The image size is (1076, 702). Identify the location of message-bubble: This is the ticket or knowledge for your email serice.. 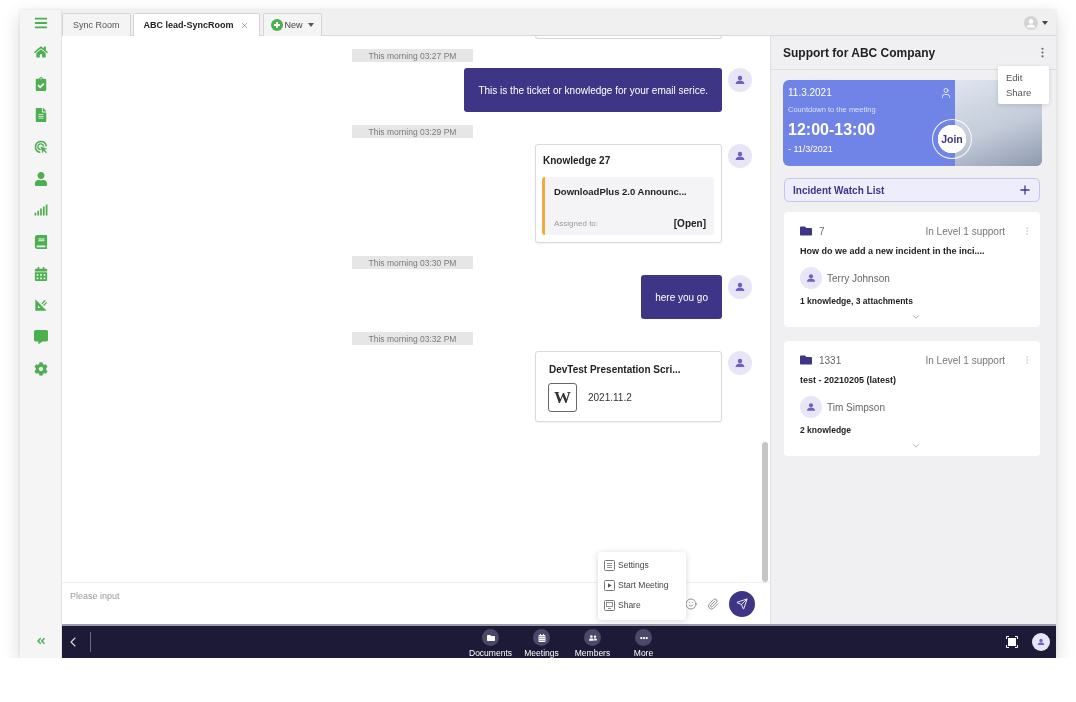
(593, 90).